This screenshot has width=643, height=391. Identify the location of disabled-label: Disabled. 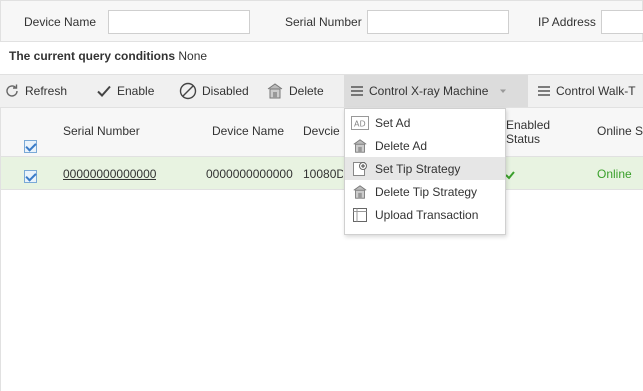
(225, 91).